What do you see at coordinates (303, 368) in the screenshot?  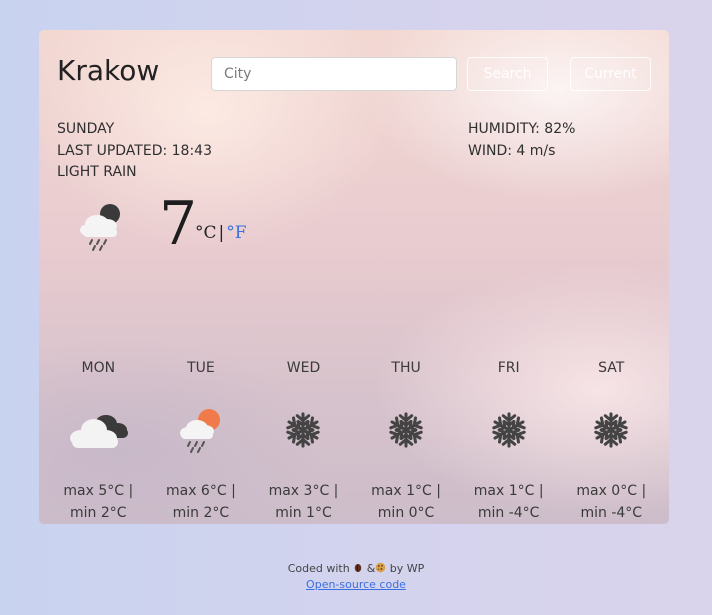 I see `forecast-day-name: WED` at bounding box center [303, 368].